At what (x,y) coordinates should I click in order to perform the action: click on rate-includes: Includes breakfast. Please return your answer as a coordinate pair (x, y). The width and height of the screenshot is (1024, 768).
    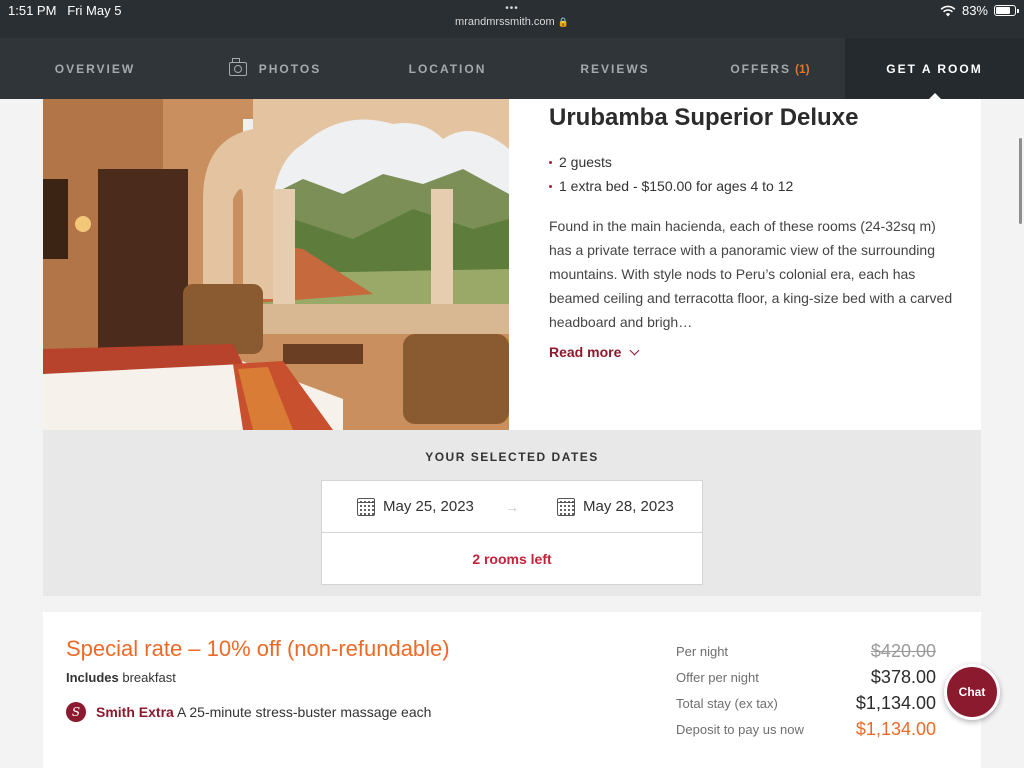
    Looking at the image, I should click on (121, 677).